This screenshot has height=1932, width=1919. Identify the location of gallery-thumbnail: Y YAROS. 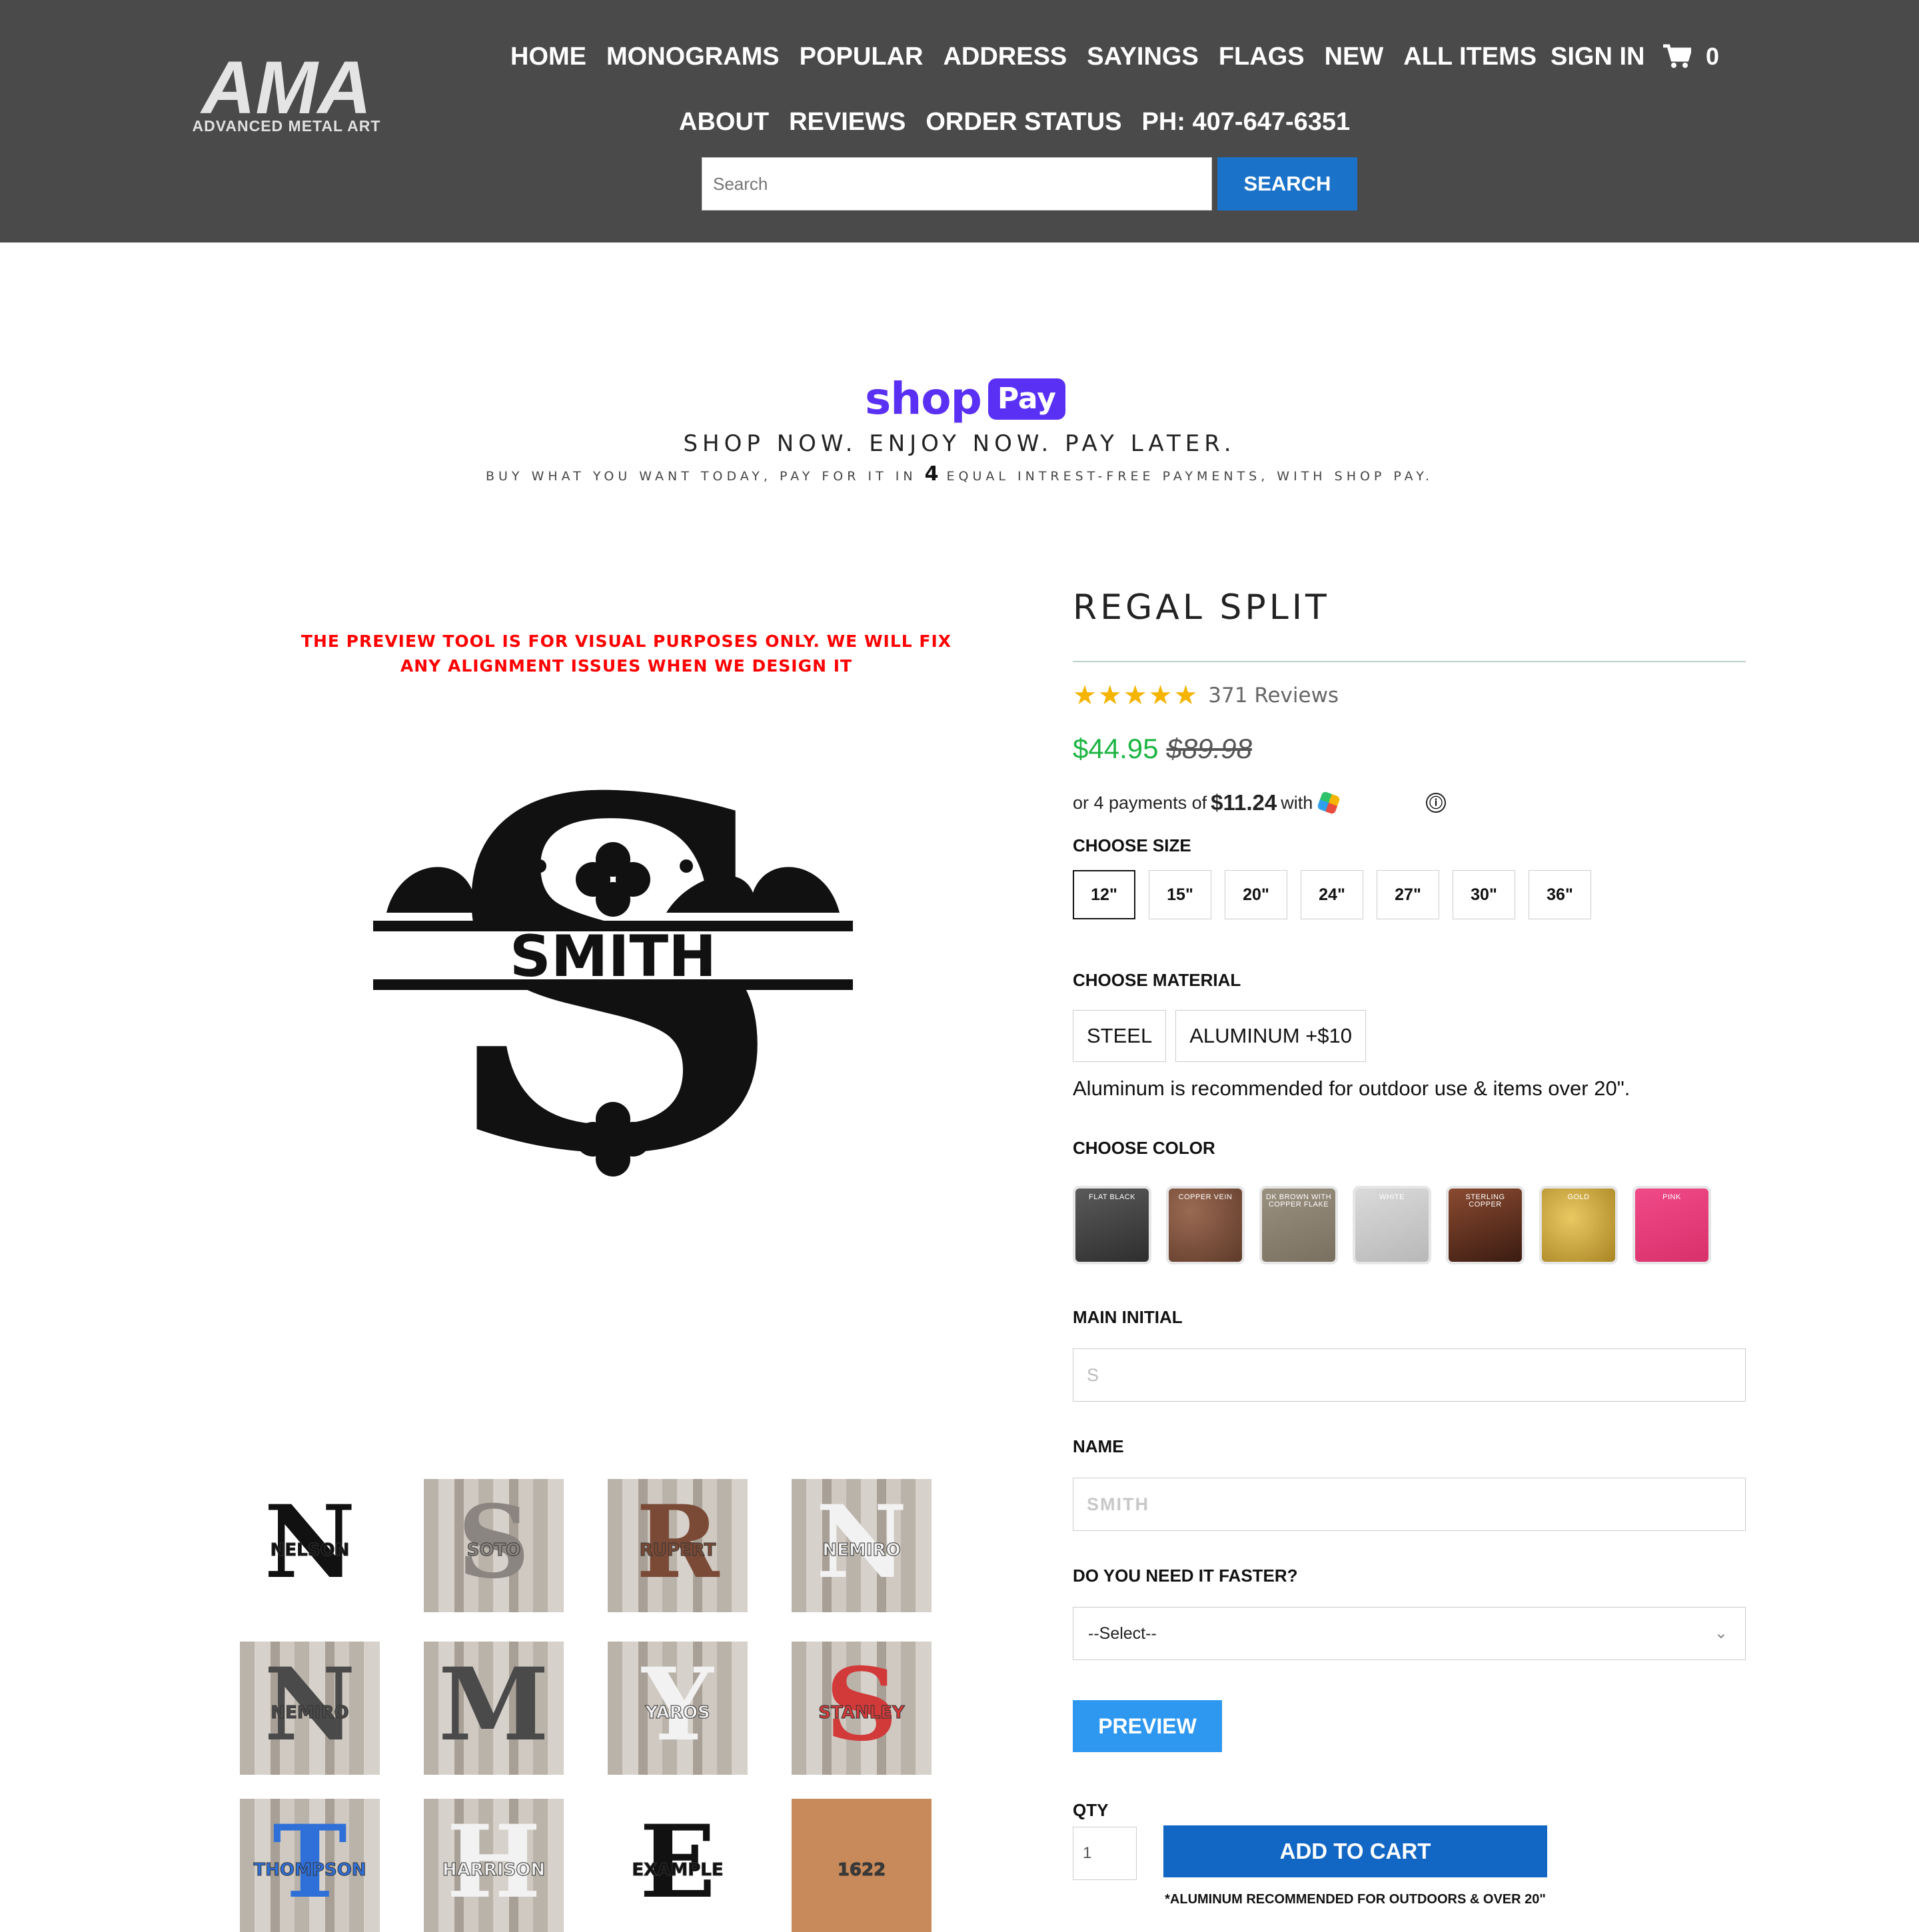
(678, 1708).